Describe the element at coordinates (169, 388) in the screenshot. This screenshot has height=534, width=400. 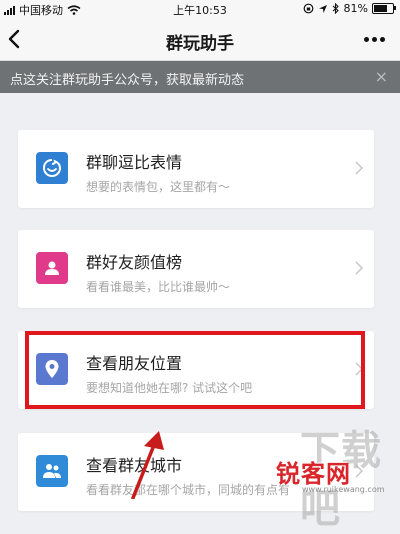
I see `card-desc: 要想知道他她在哪? 试试这个吧` at that location.